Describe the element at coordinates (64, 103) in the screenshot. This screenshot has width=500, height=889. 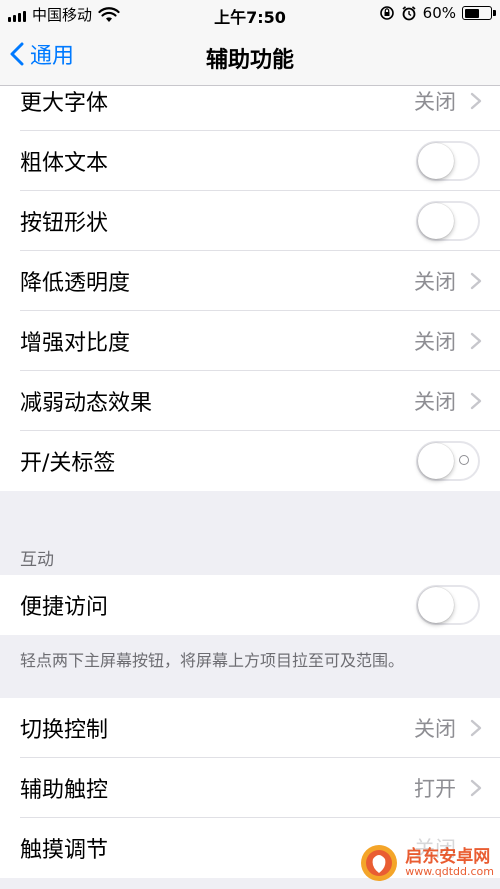
I see `row-label: 更大字体` at that location.